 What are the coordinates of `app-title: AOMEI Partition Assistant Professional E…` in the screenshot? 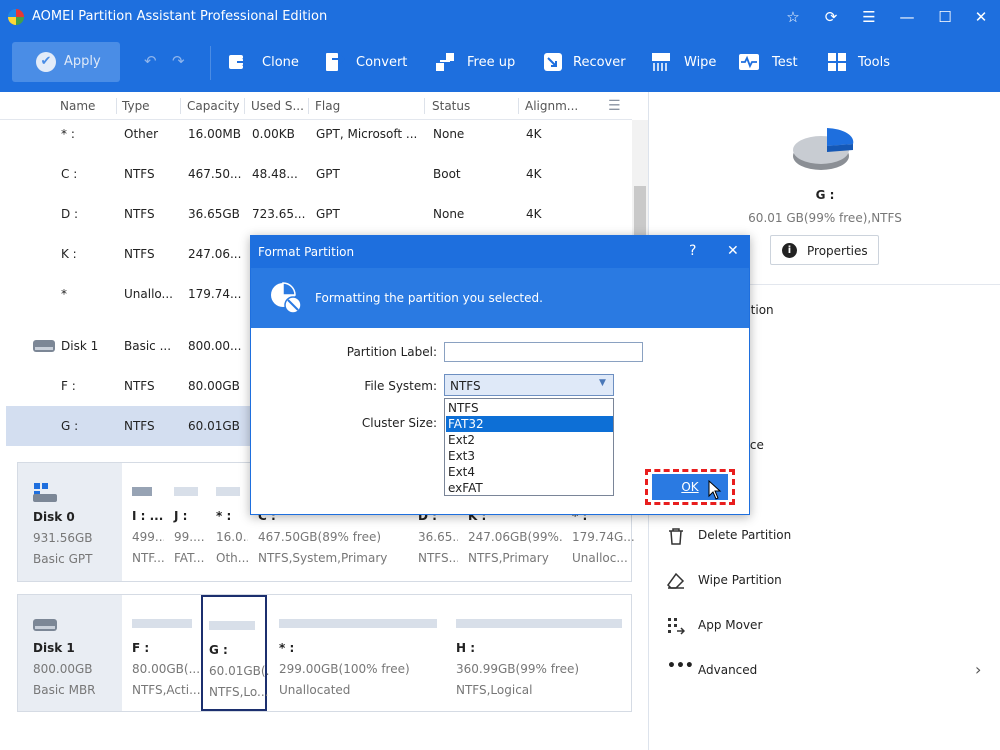 It's located at (180, 16).